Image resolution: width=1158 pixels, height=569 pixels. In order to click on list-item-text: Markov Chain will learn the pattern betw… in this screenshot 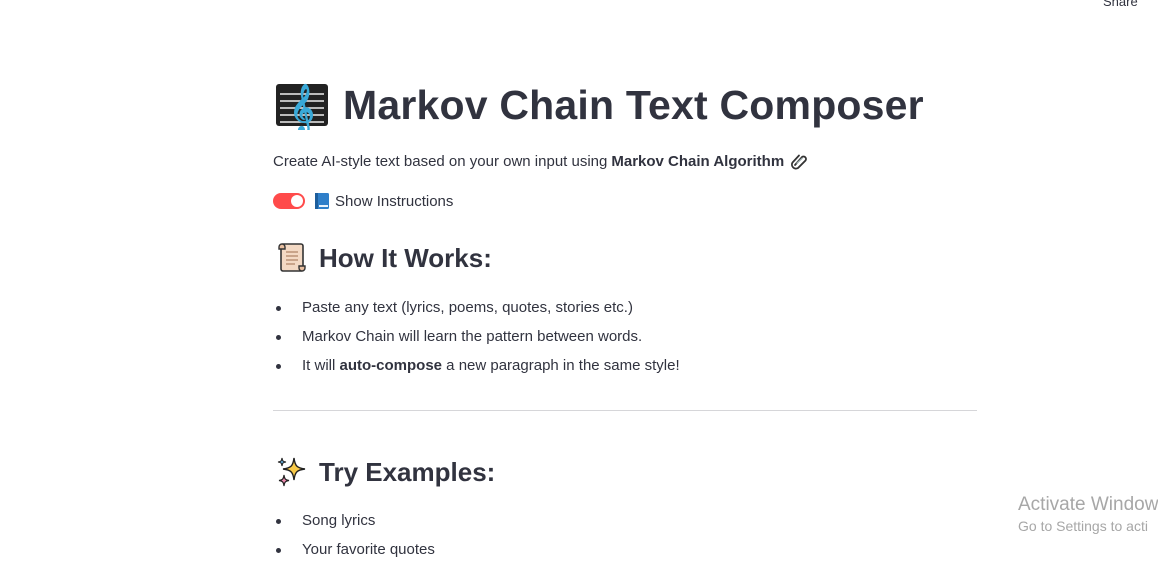, I will do `click(472, 336)`.